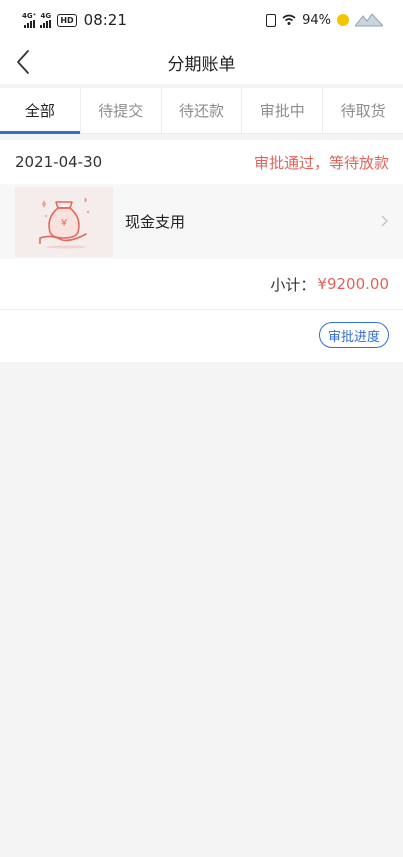 The width and height of the screenshot is (403, 857). What do you see at coordinates (105, 20) in the screenshot?
I see `status-time: 08:21` at bounding box center [105, 20].